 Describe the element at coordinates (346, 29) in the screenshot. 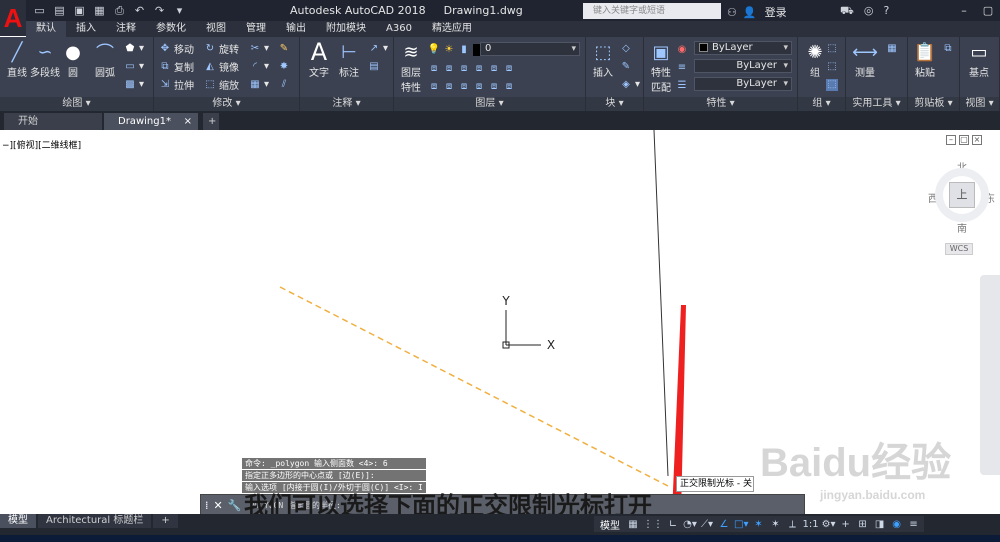

I see `tab-addins: 附加模块` at that location.